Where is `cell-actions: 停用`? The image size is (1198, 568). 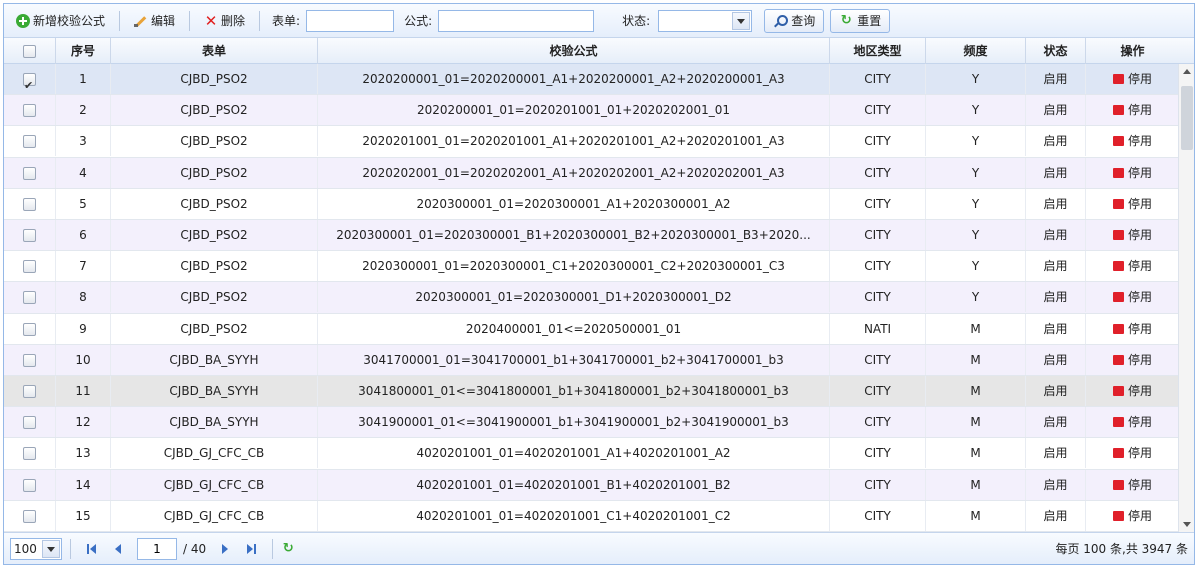 cell-actions: 停用 is located at coordinates (1133, 391).